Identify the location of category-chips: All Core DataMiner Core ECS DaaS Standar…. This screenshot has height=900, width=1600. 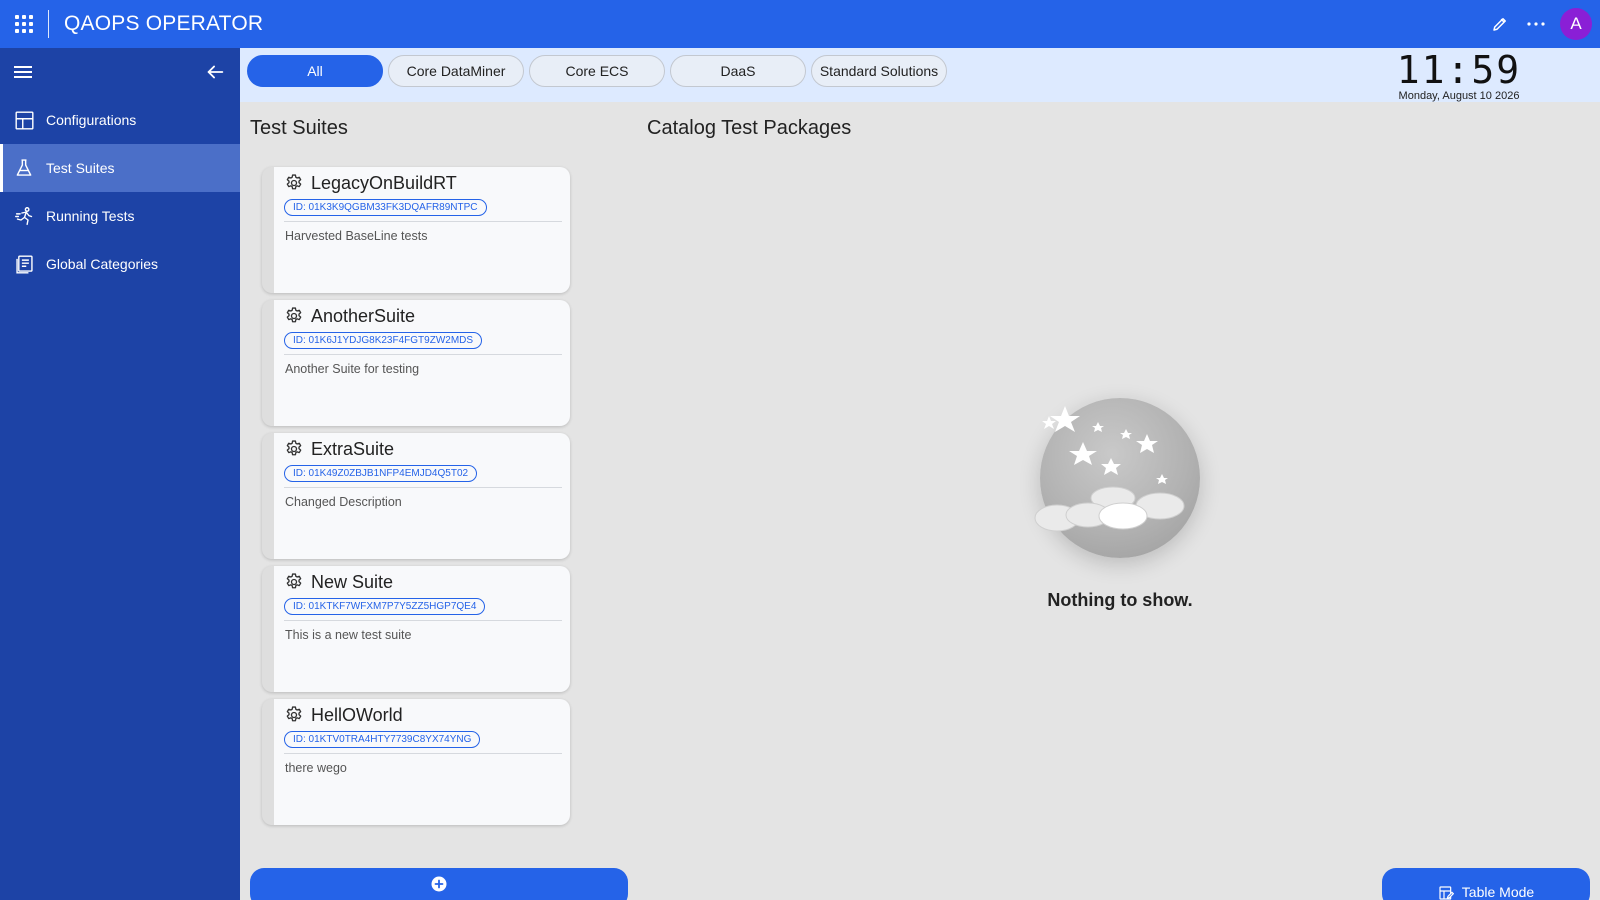
(599, 71).